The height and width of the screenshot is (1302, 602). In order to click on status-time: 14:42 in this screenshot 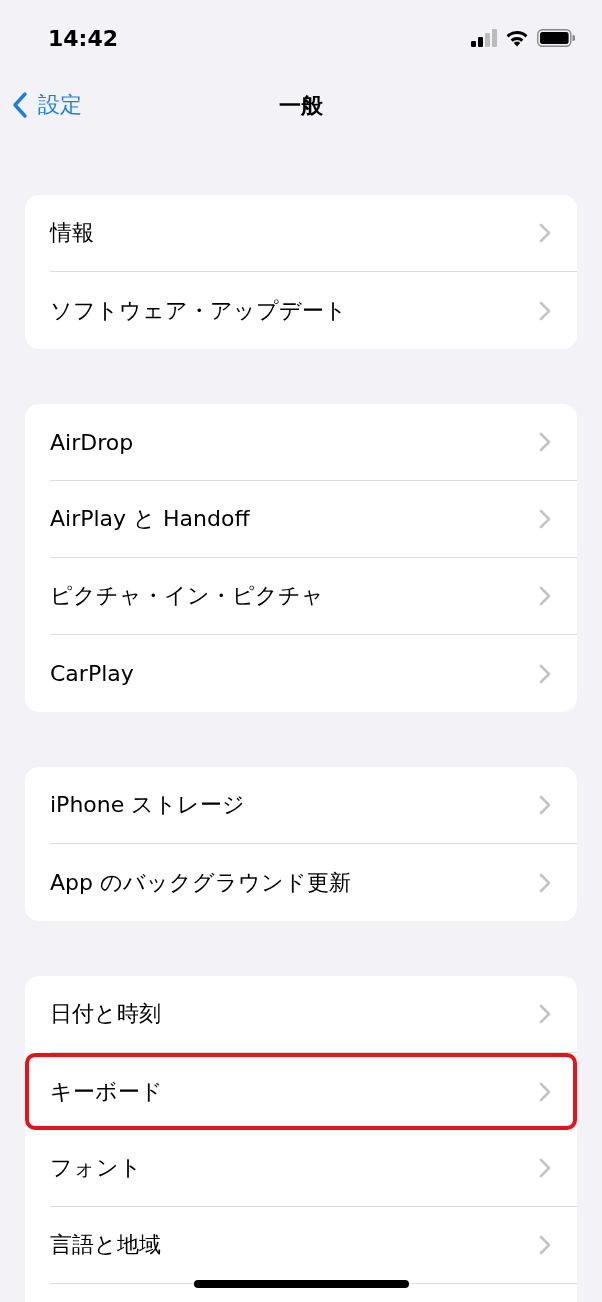, I will do `click(83, 38)`.